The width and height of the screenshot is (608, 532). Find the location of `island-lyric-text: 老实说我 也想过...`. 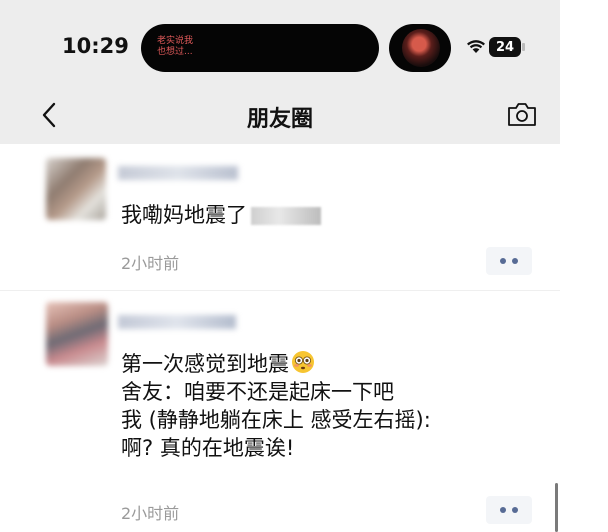

island-lyric-text: 老实说我 也想过... is located at coordinates (187, 47).